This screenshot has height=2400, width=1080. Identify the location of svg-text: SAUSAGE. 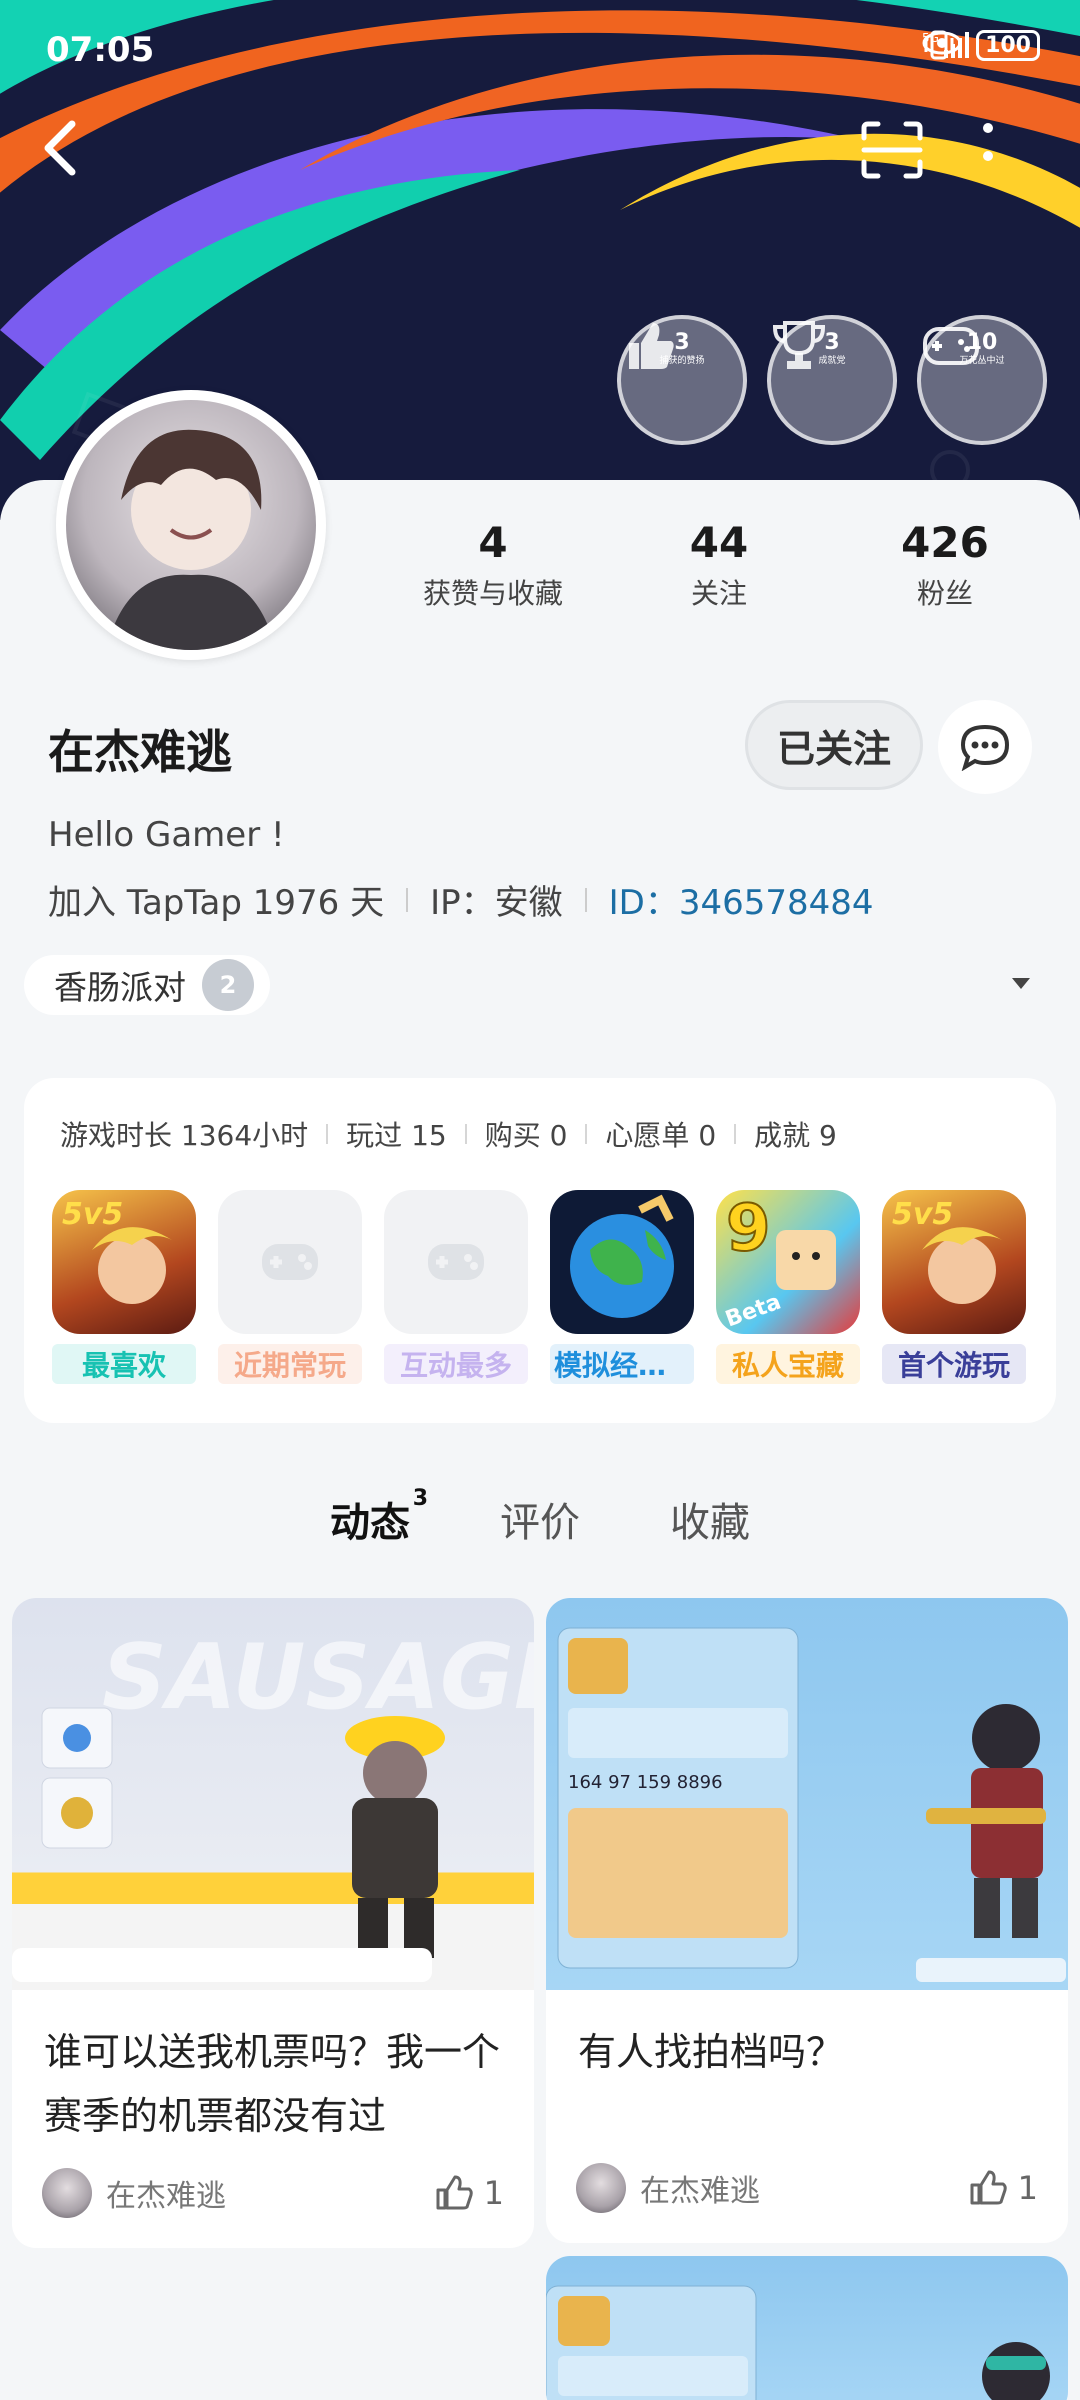
(318, 1677).